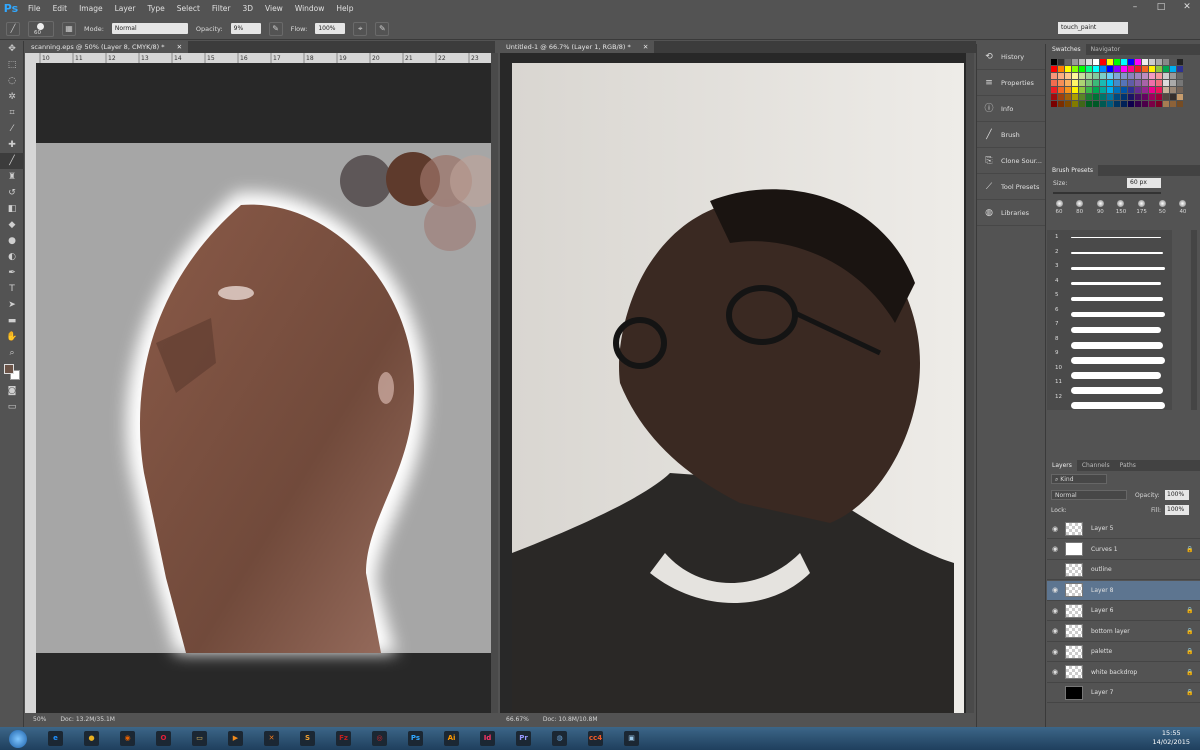 The image size is (1200, 750). Describe the element at coordinates (1109, 320) in the screenshot. I see `brush-stroke-list: 1 2 3 4 5 6 7 8 9 10 11 12` at that location.